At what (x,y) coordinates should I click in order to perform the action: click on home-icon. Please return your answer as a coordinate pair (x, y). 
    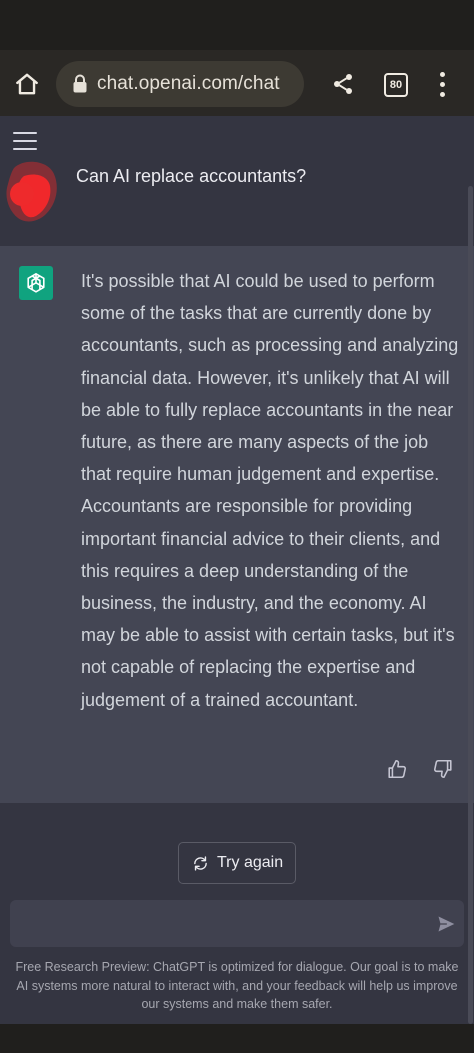
    Looking at the image, I should click on (27, 84).